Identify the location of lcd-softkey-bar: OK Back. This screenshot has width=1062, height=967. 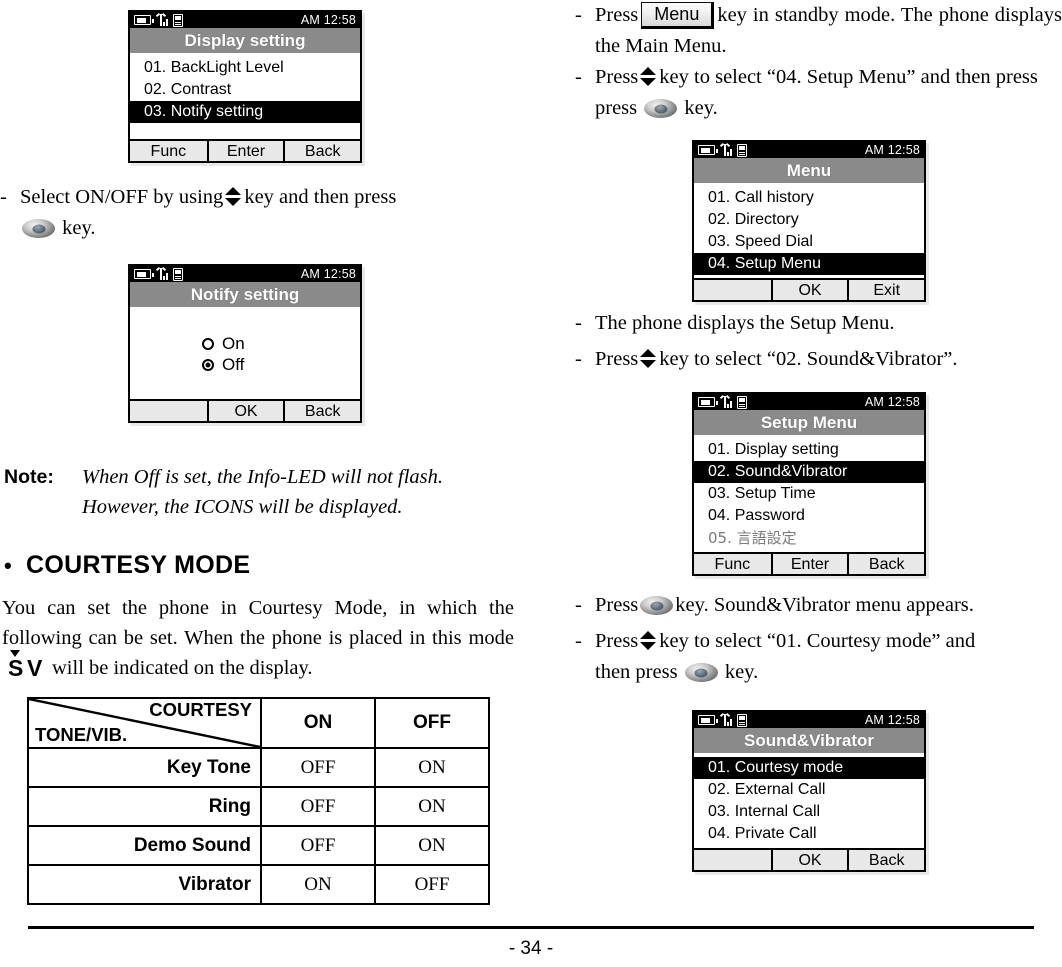
(245, 410).